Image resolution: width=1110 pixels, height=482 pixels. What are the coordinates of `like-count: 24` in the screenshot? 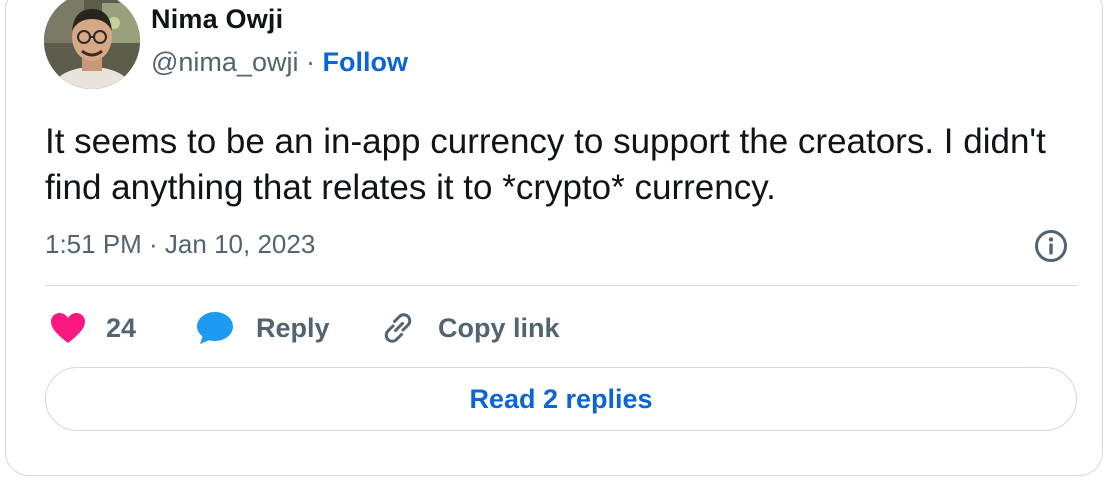 It's located at (121, 327).